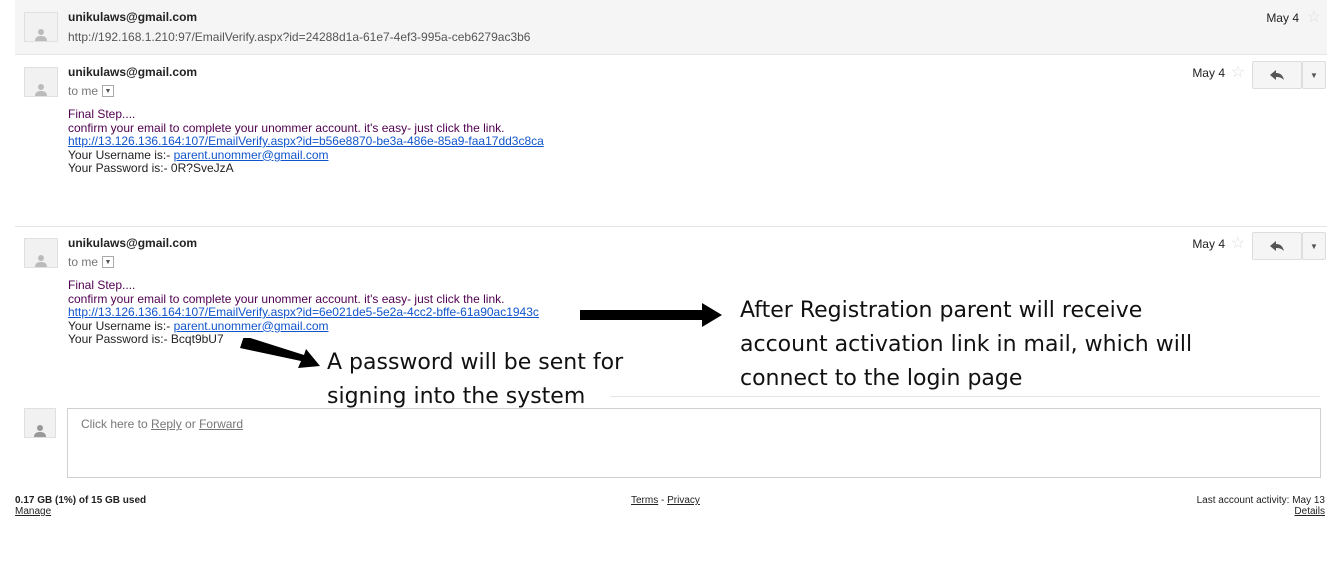 The height and width of the screenshot is (580, 1338). I want to click on password-line: Your Password is:- 0R?SveJzA, so click(151, 168).